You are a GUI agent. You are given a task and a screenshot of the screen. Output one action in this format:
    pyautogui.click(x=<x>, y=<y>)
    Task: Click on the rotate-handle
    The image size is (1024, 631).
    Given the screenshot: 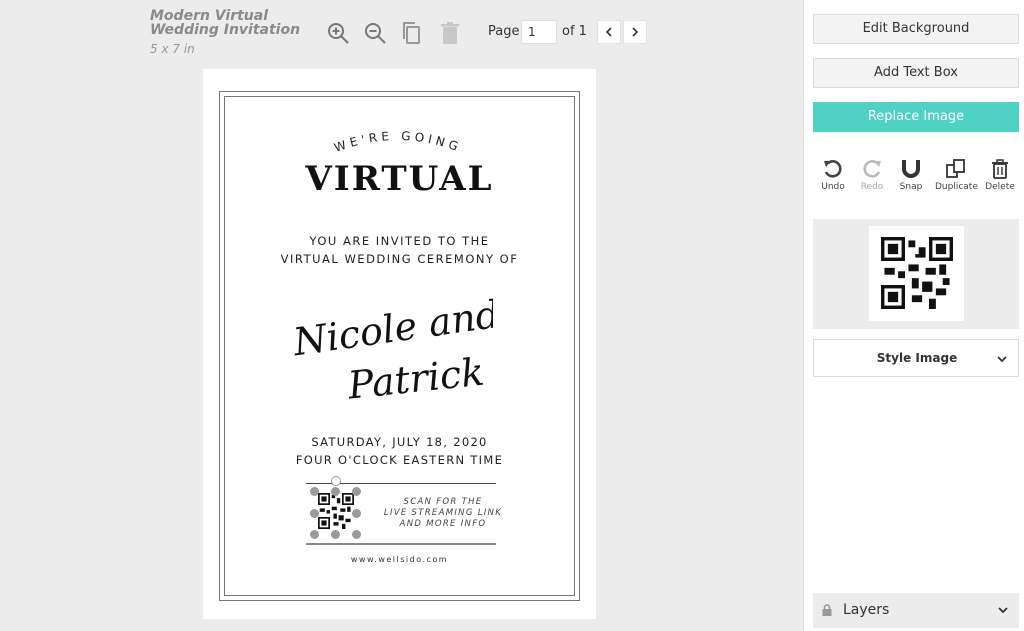 What is the action you would take?
    pyautogui.click(x=336, y=481)
    